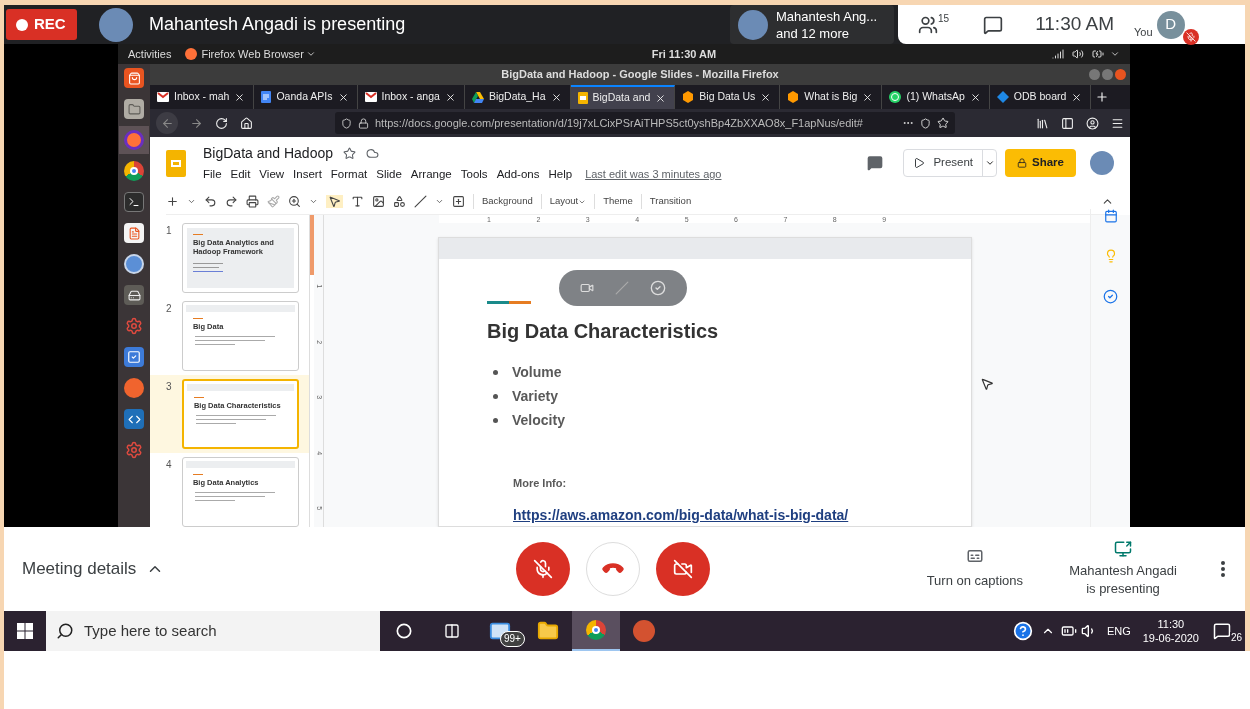  Describe the element at coordinates (477, 97) in the screenshot. I see `triangle-icon` at that location.